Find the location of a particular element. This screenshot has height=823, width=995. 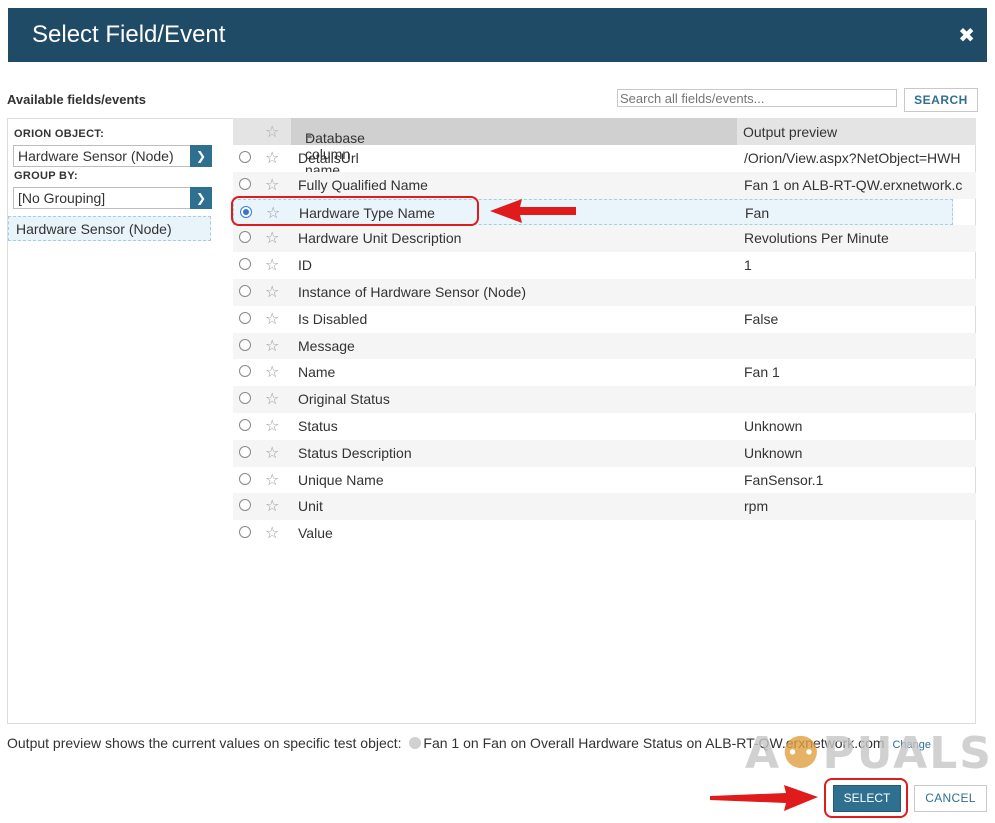

column-header-preview: Output preview is located at coordinates (790, 132).